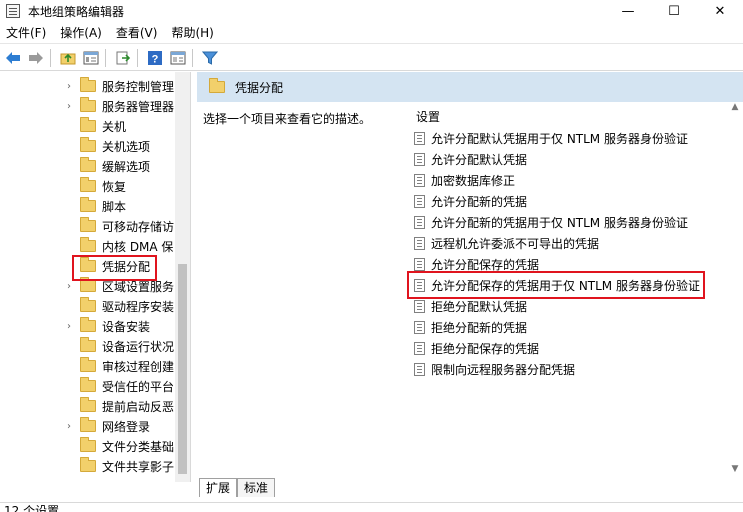 The height and width of the screenshot is (512, 743). Describe the element at coordinates (182, 369) in the screenshot. I see `tree-scrollbar-thumb` at that location.